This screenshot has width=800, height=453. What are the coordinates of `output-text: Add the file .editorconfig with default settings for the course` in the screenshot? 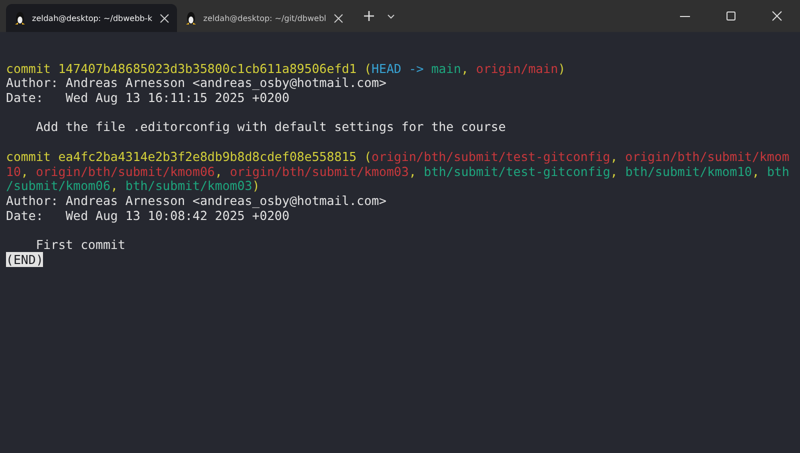 It's located at (270, 126).